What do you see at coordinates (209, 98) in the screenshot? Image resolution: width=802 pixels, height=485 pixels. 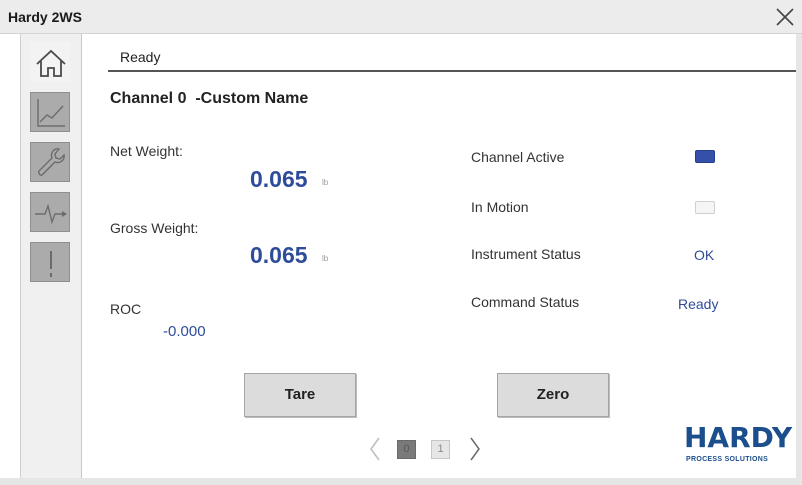 I see `channel-title: Channel 0 -Custom Name` at bounding box center [209, 98].